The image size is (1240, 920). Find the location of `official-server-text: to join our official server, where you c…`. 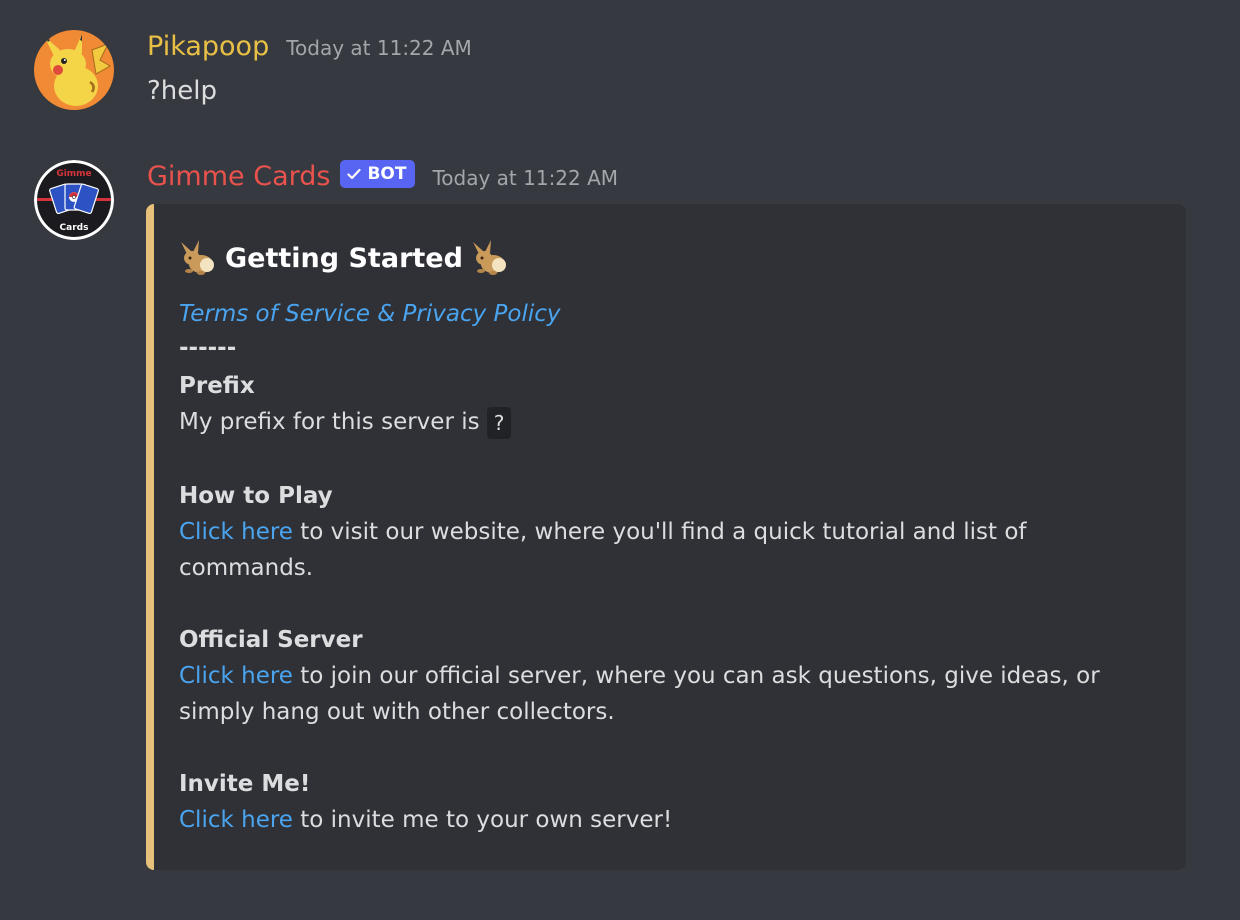

official-server-text: to join our official server, where you c… is located at coordinates (696, 676).